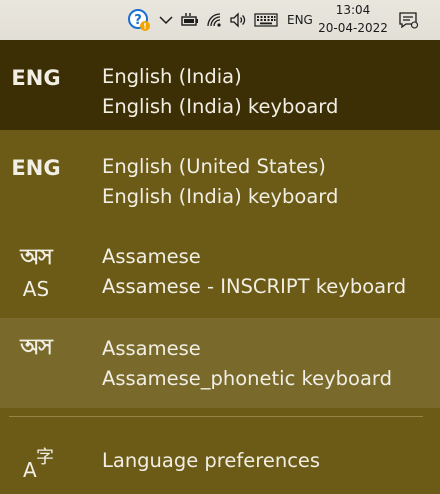  I want to click on keyboard-name: Assamese - INSCRIPT keyboard, so click(254, 286).